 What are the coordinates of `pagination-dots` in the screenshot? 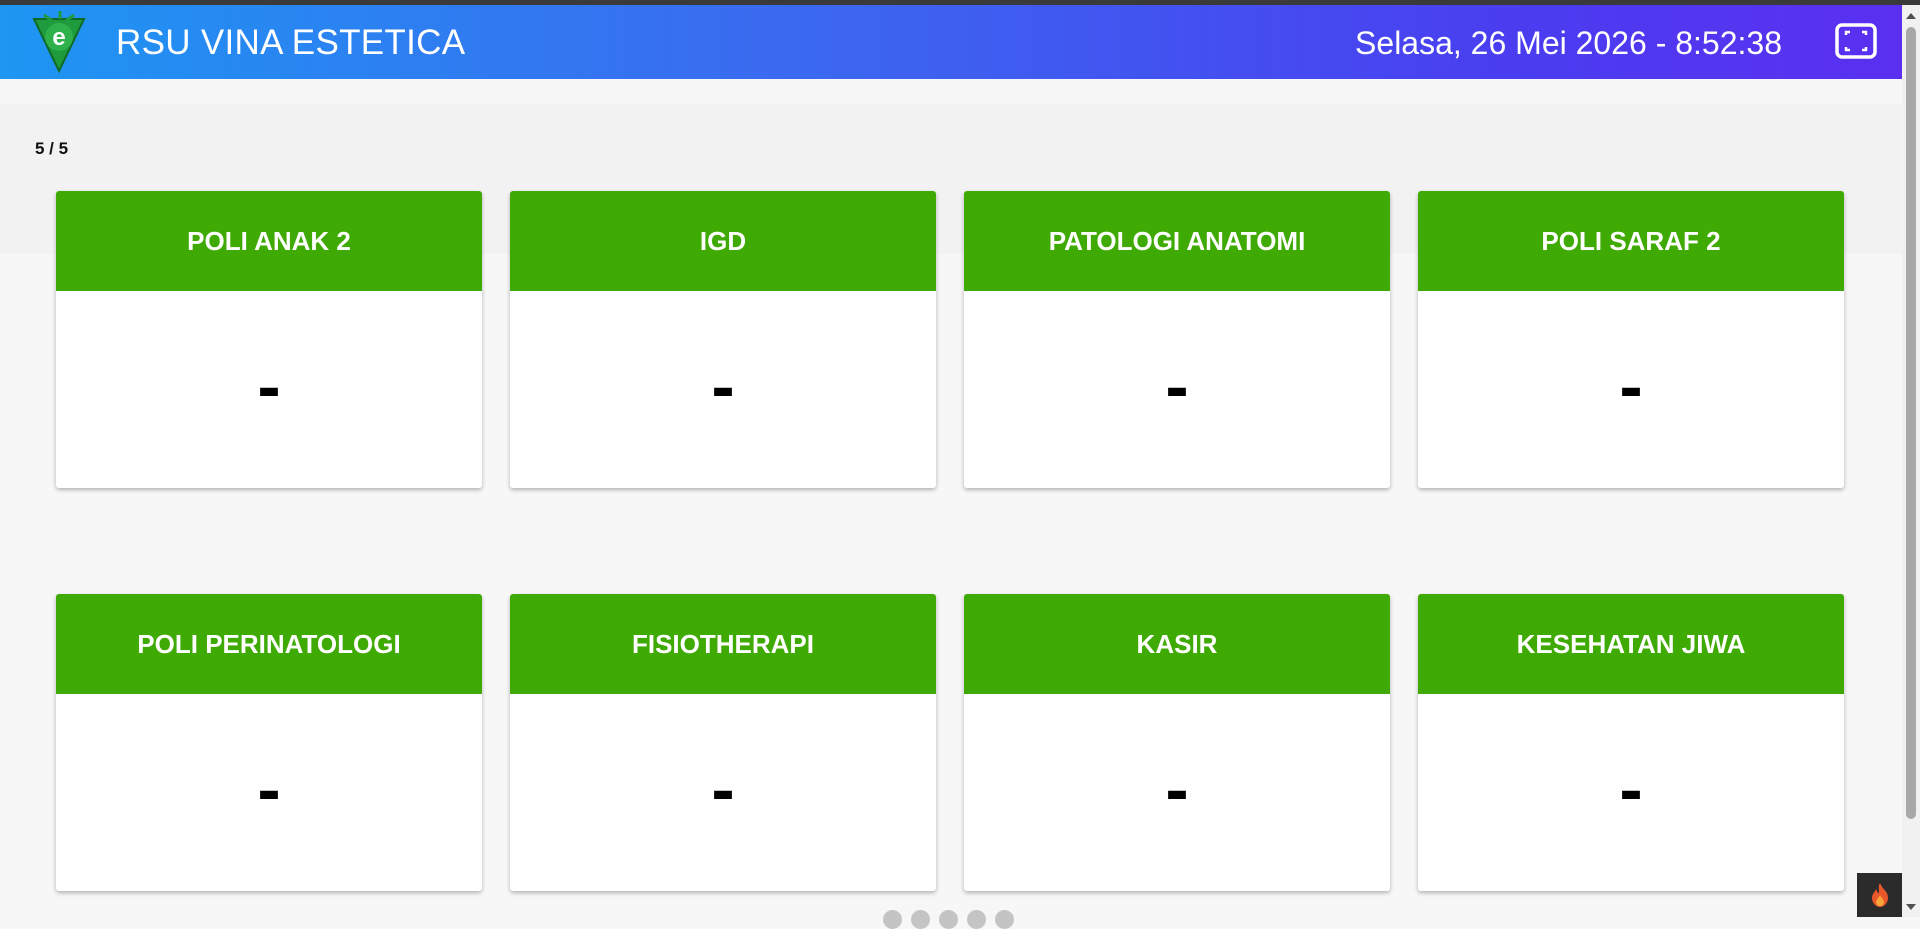 It's located at (948, 919).